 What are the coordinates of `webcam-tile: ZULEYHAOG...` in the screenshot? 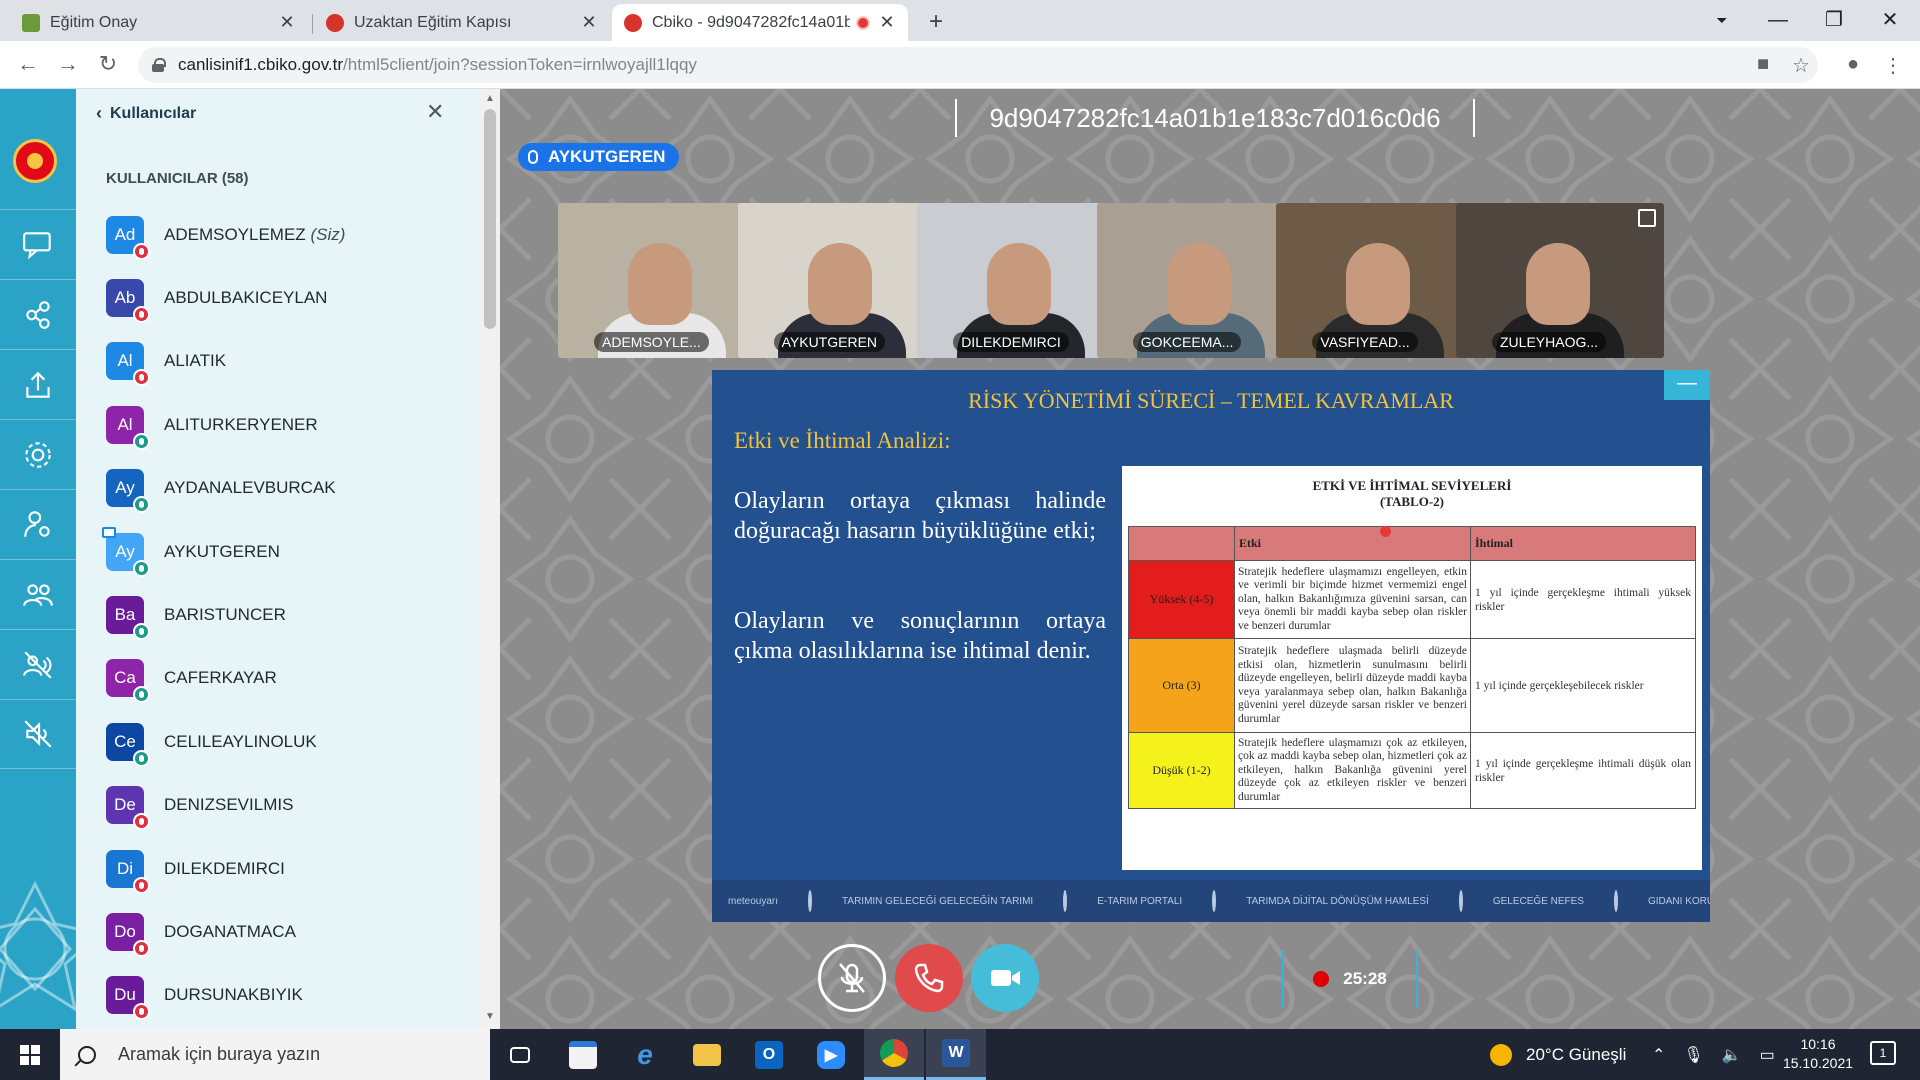 It's located at (1560, 280).